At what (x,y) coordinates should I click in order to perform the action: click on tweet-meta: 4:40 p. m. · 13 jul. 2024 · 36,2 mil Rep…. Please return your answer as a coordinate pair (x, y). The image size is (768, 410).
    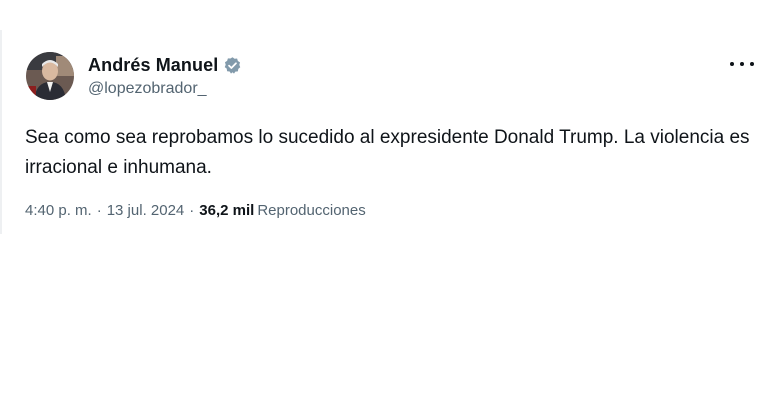
    Looking at the image, I should click on (195, 210).